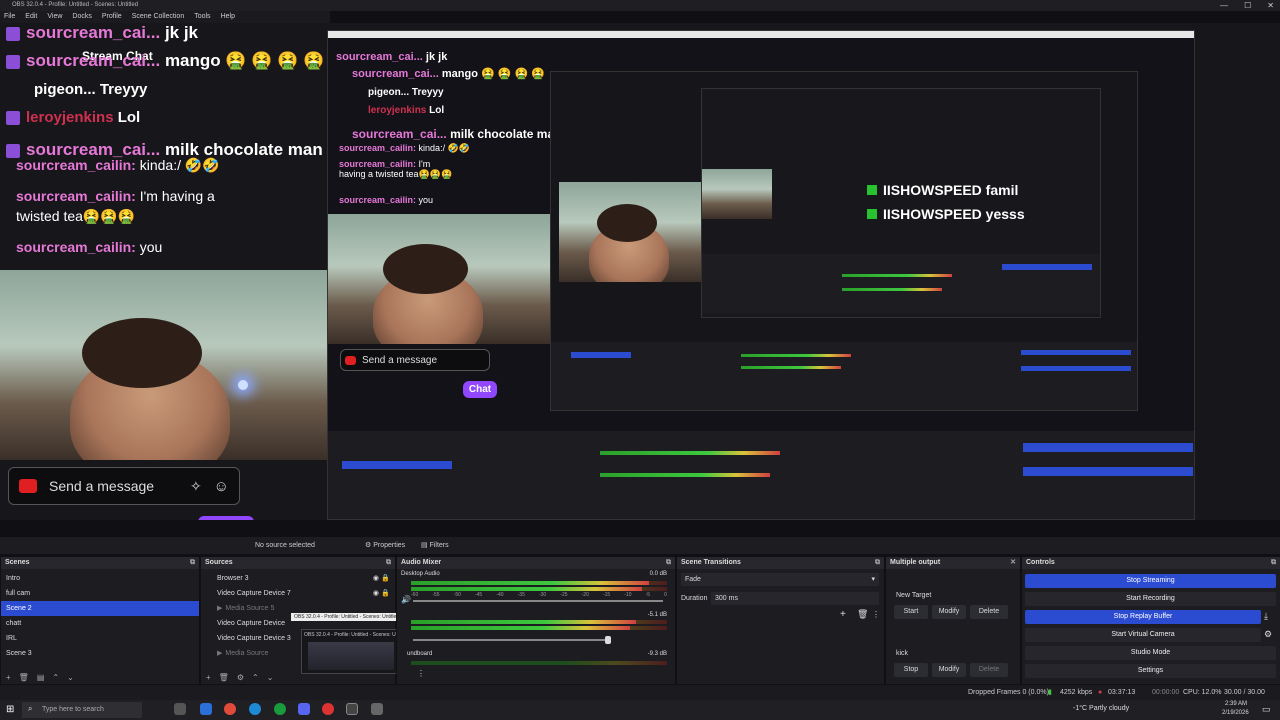 Image resolution: width=1280 pixels, height=720 pixels. I want to click on studio-mode-button: Studio Mode, so click(1150, 653).